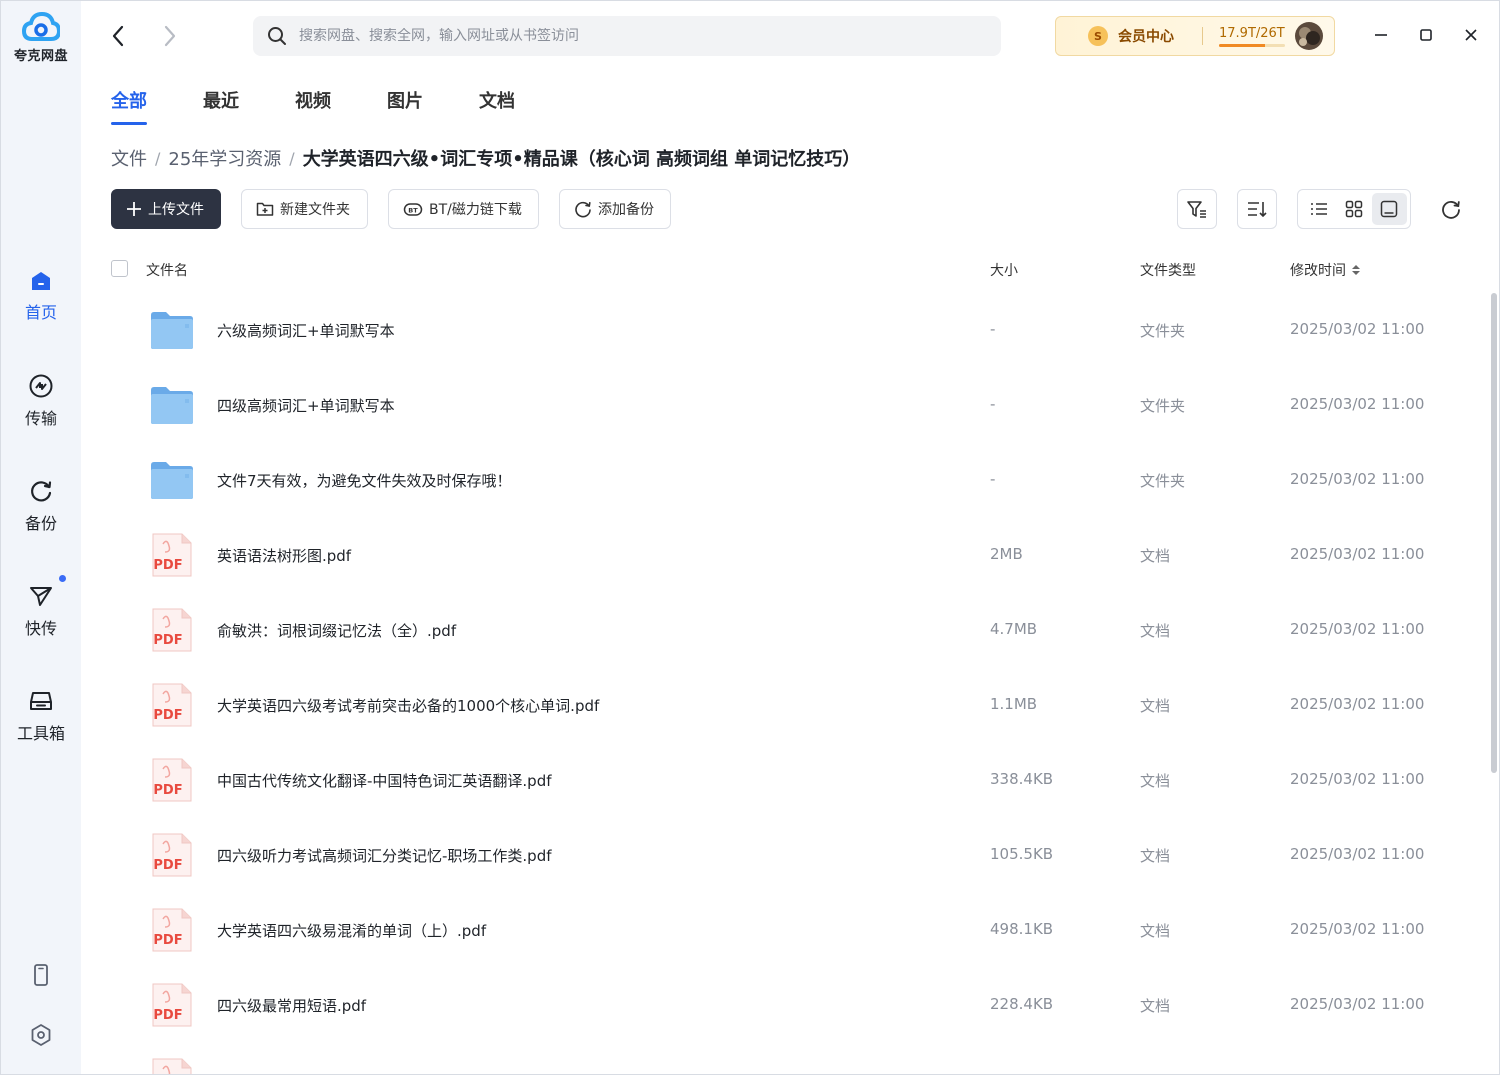 This screenshot has height=1075, width=1500. I want to click on new-folder-icon, so click(265, 209).